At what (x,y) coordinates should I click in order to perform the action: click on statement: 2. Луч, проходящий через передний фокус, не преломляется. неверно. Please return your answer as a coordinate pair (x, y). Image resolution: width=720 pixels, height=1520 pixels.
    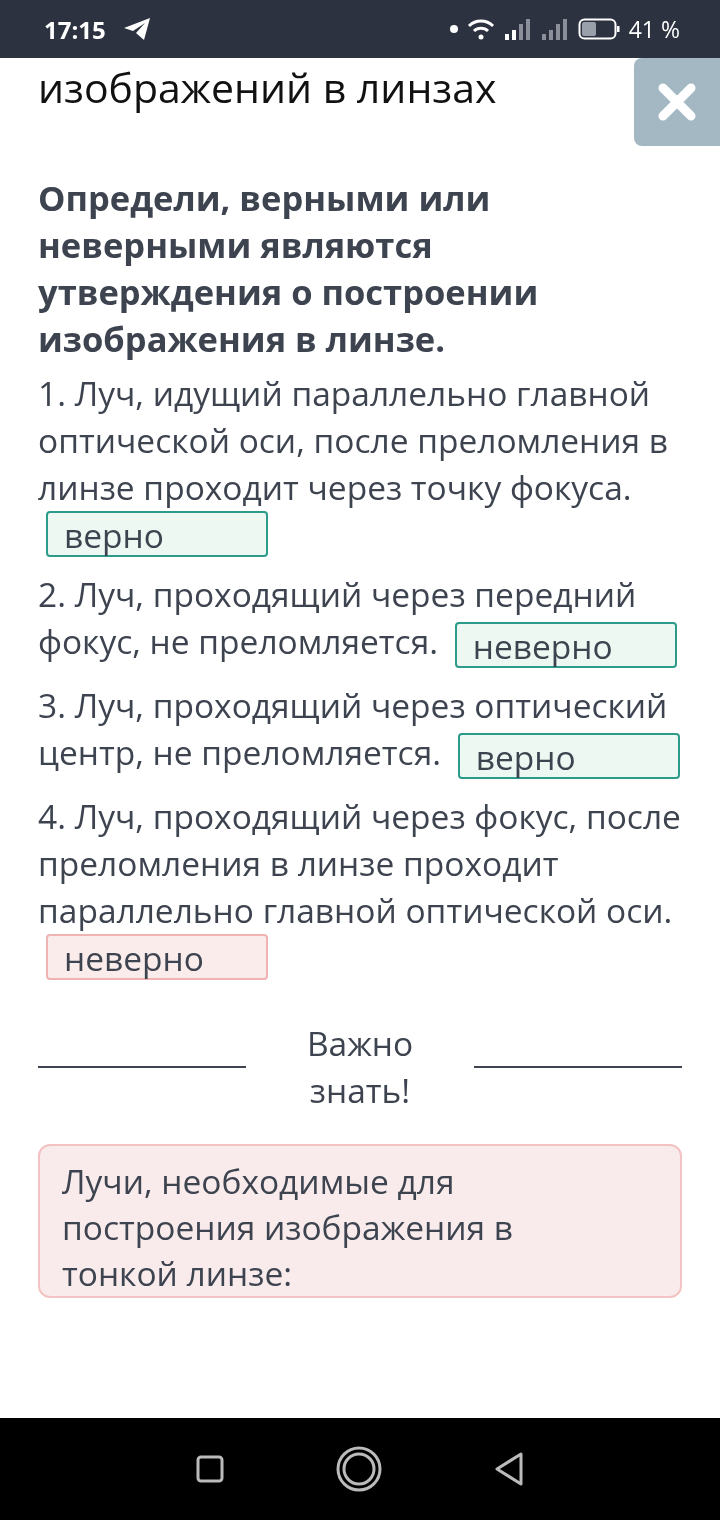
    Looking at the image, I should click on (360, 620).